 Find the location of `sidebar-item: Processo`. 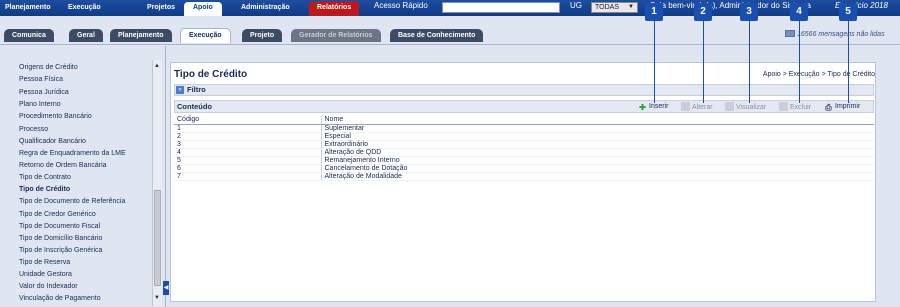

sidebar-item: Processo is located at coordinates (33, 129).